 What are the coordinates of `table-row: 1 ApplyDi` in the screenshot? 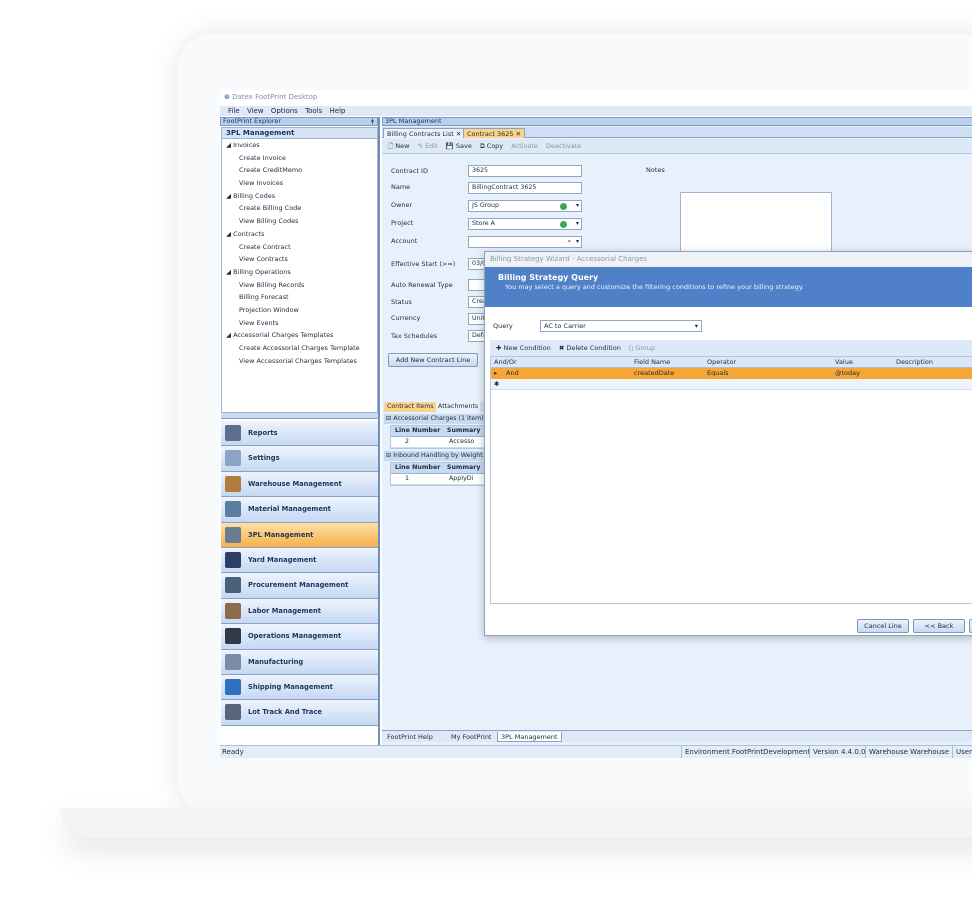 It's located at (438, 479).